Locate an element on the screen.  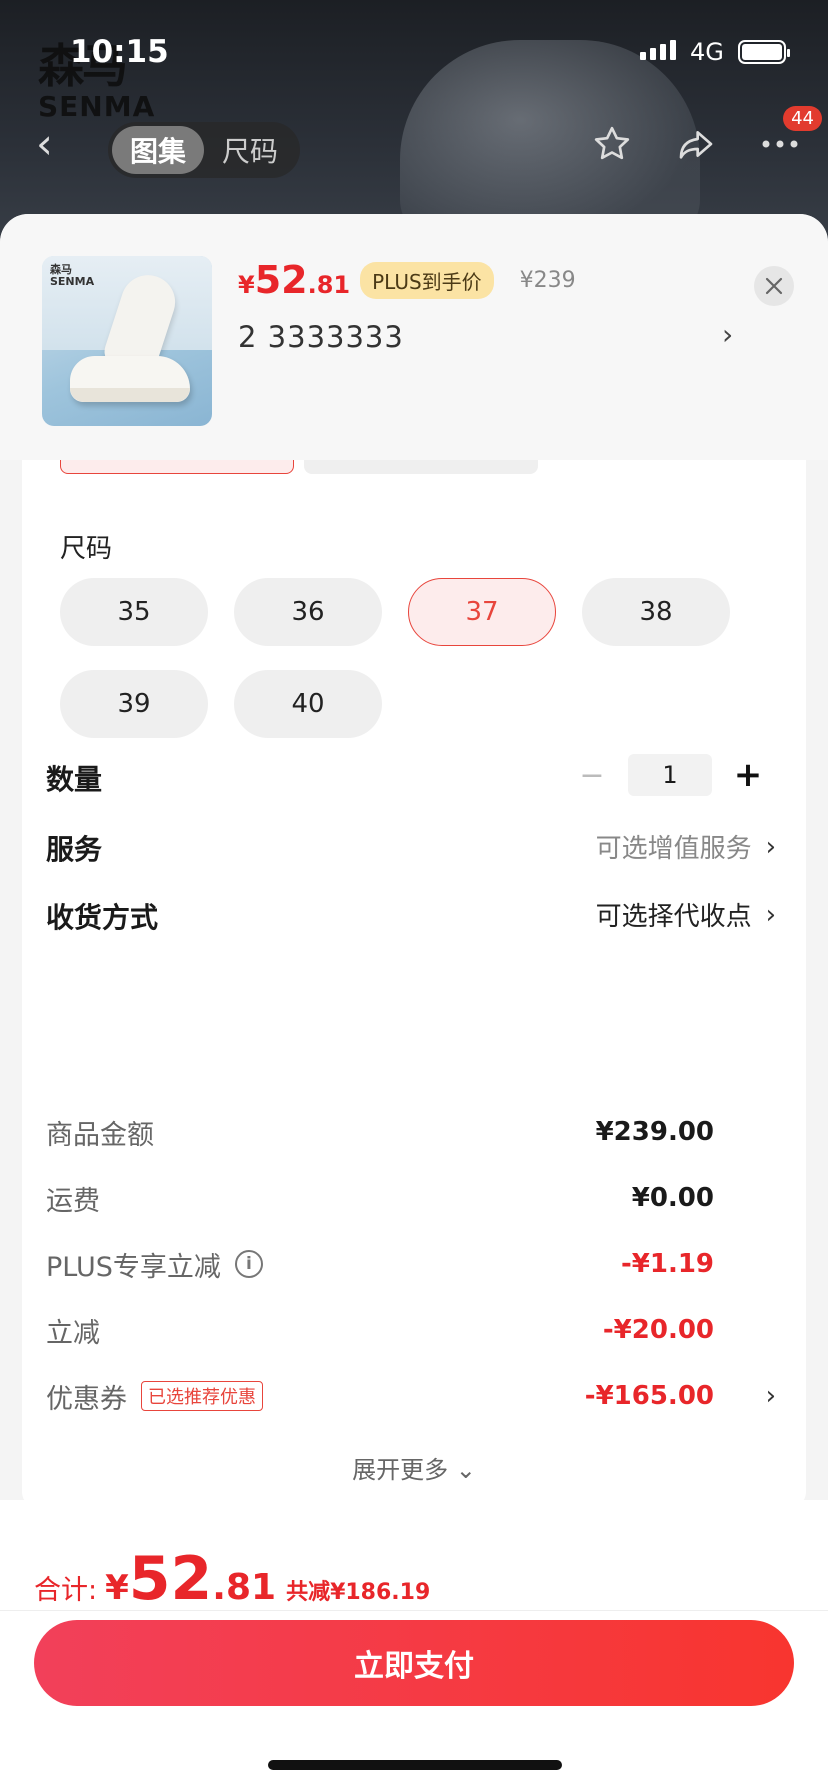
plus-price-tag: PLUS到手价 is located at coordinates (427, 280).